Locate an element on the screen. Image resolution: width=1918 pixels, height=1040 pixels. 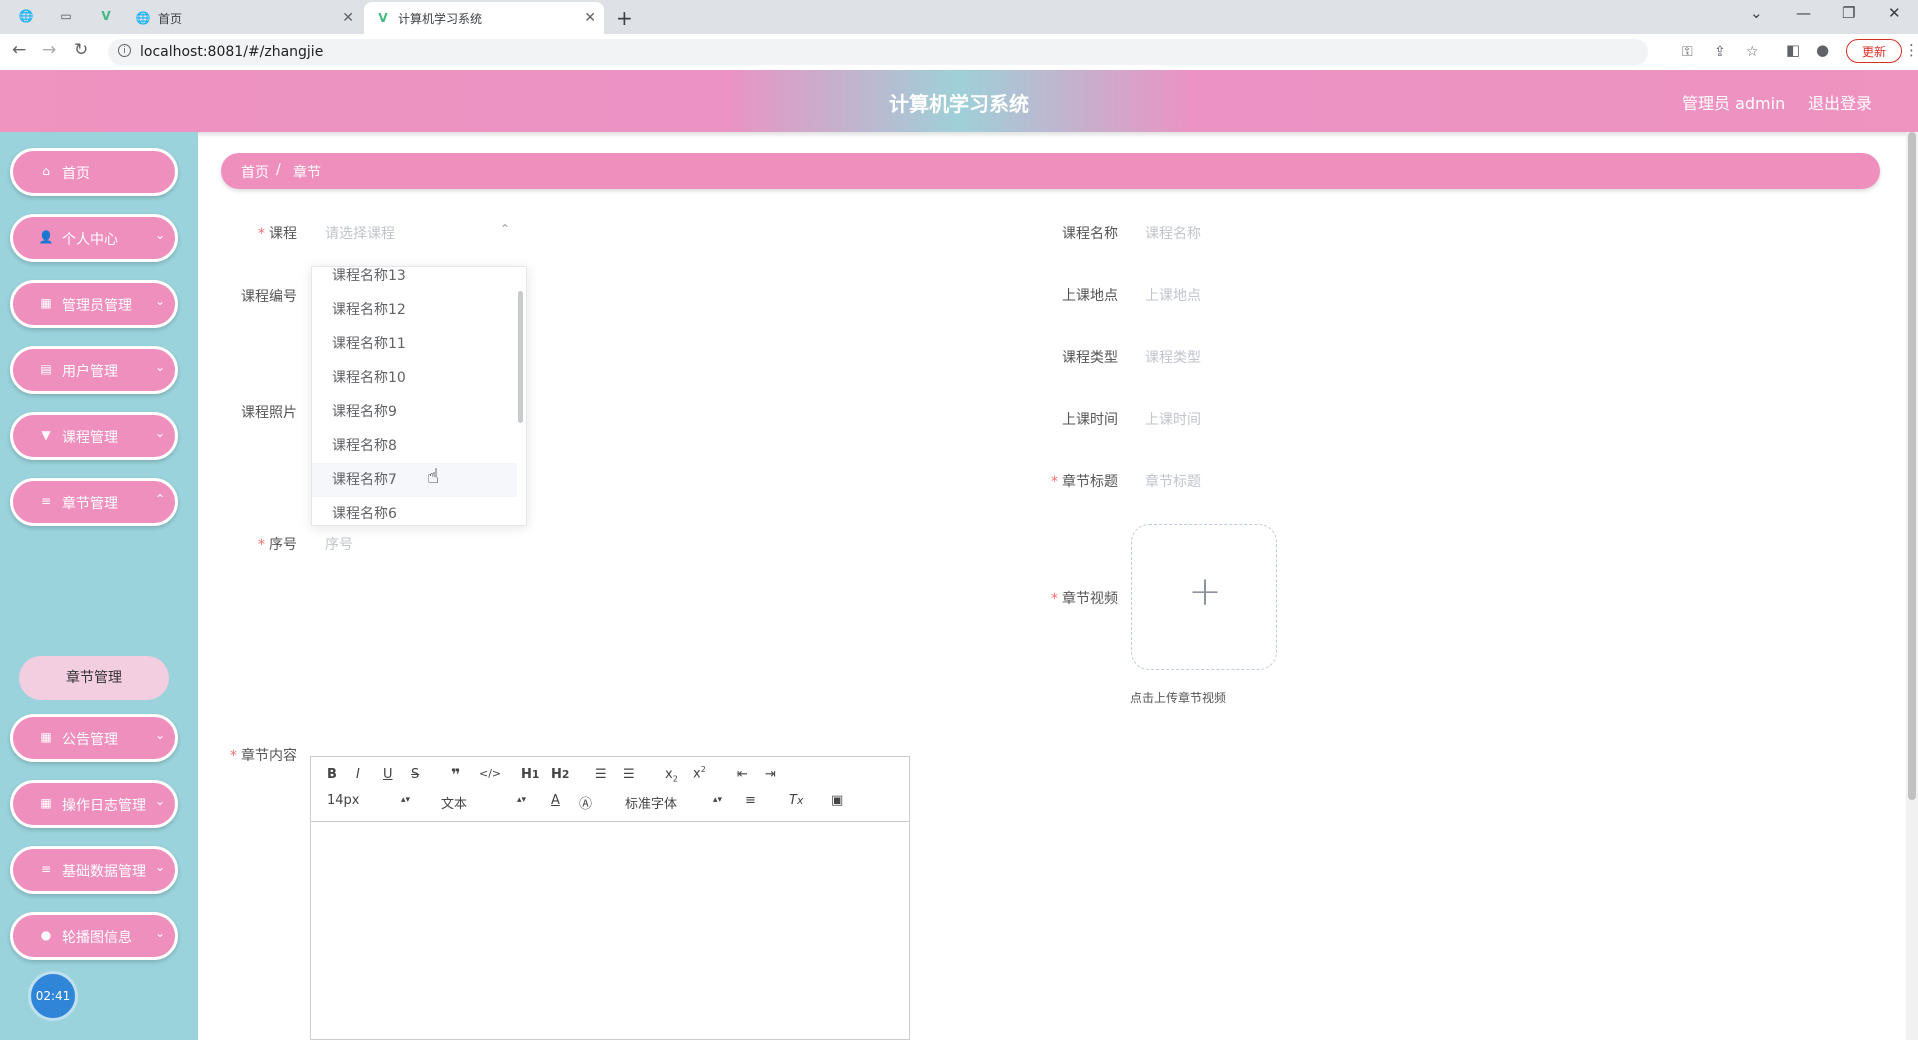
page-scrollbar is located at coordinates (1912, 586).